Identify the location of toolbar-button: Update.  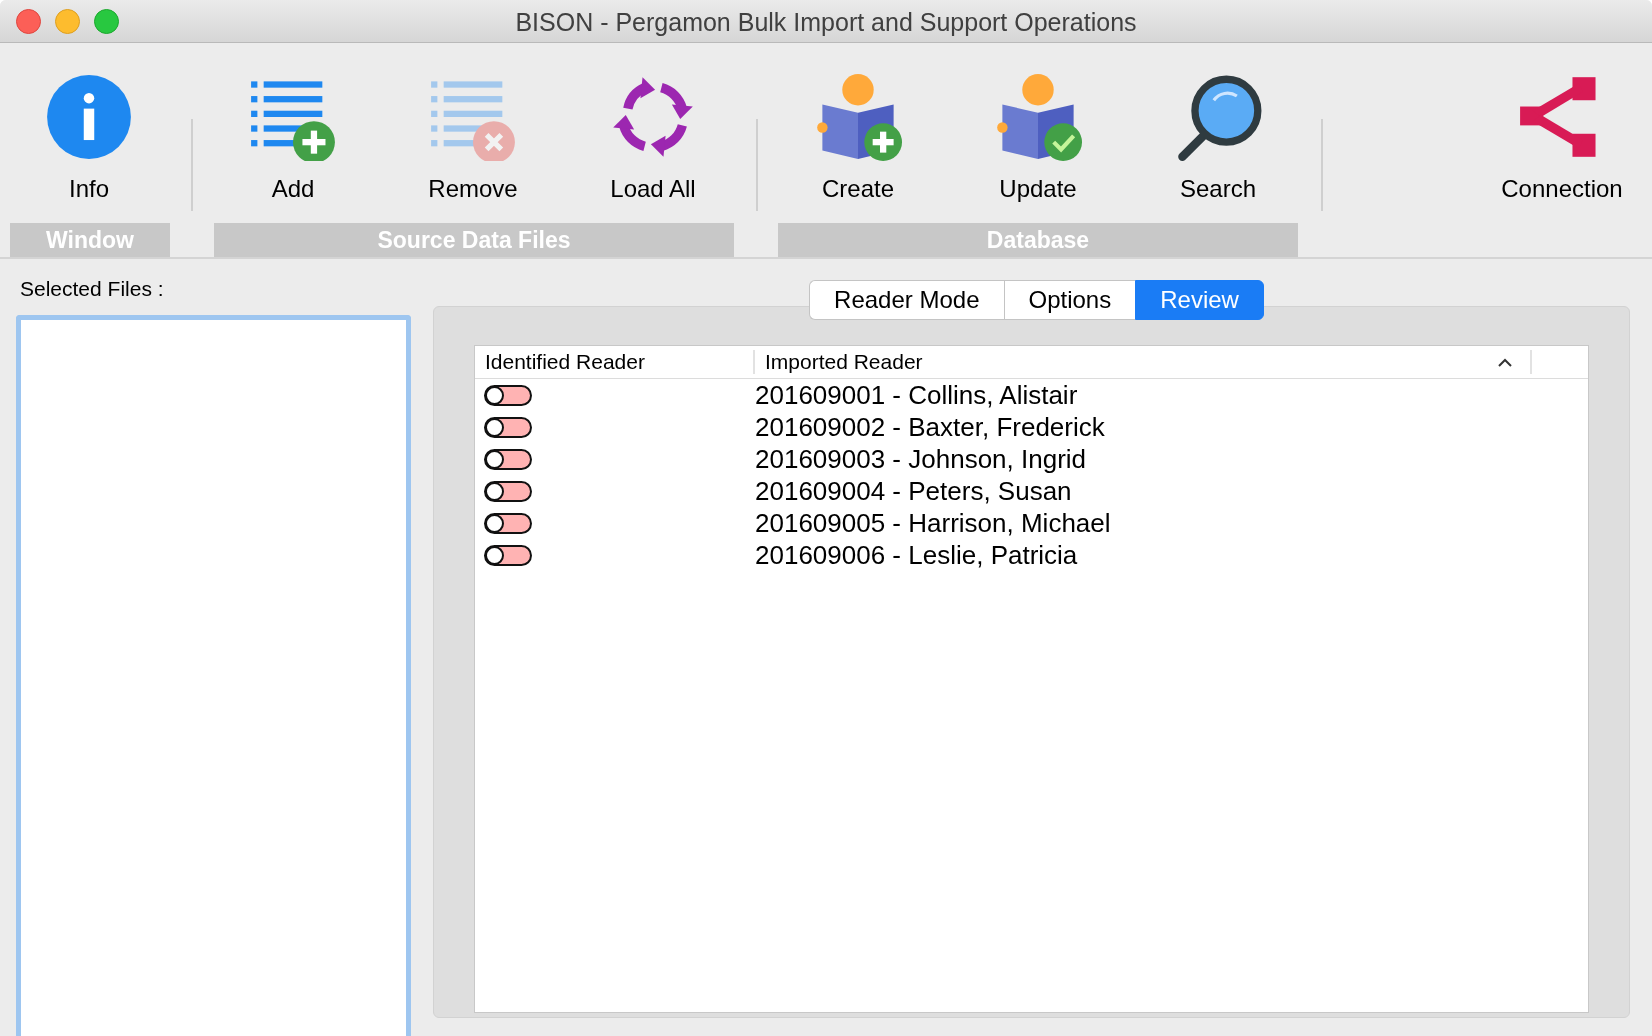
(1038, 138).